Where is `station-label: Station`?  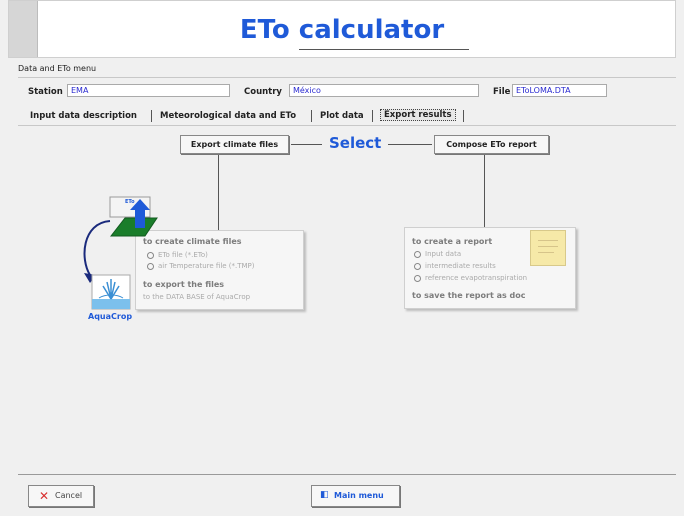 station-label: Station is located at coordinates (45, 92).